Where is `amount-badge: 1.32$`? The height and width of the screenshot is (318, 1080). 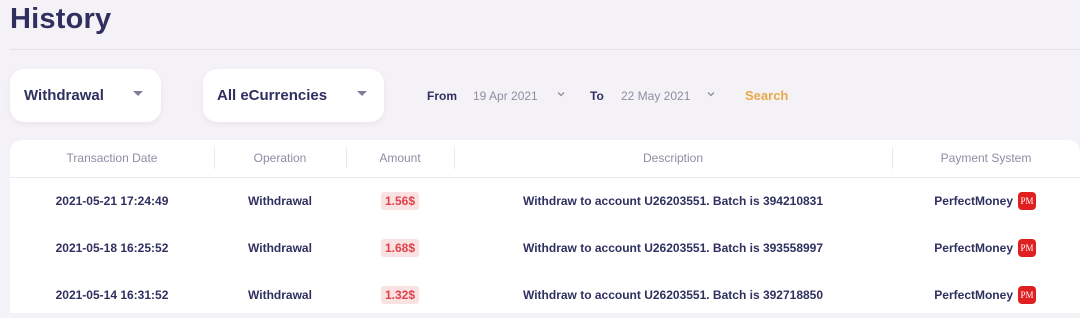
amount-badge: 1.32$ is located at coordinates (400, 294).